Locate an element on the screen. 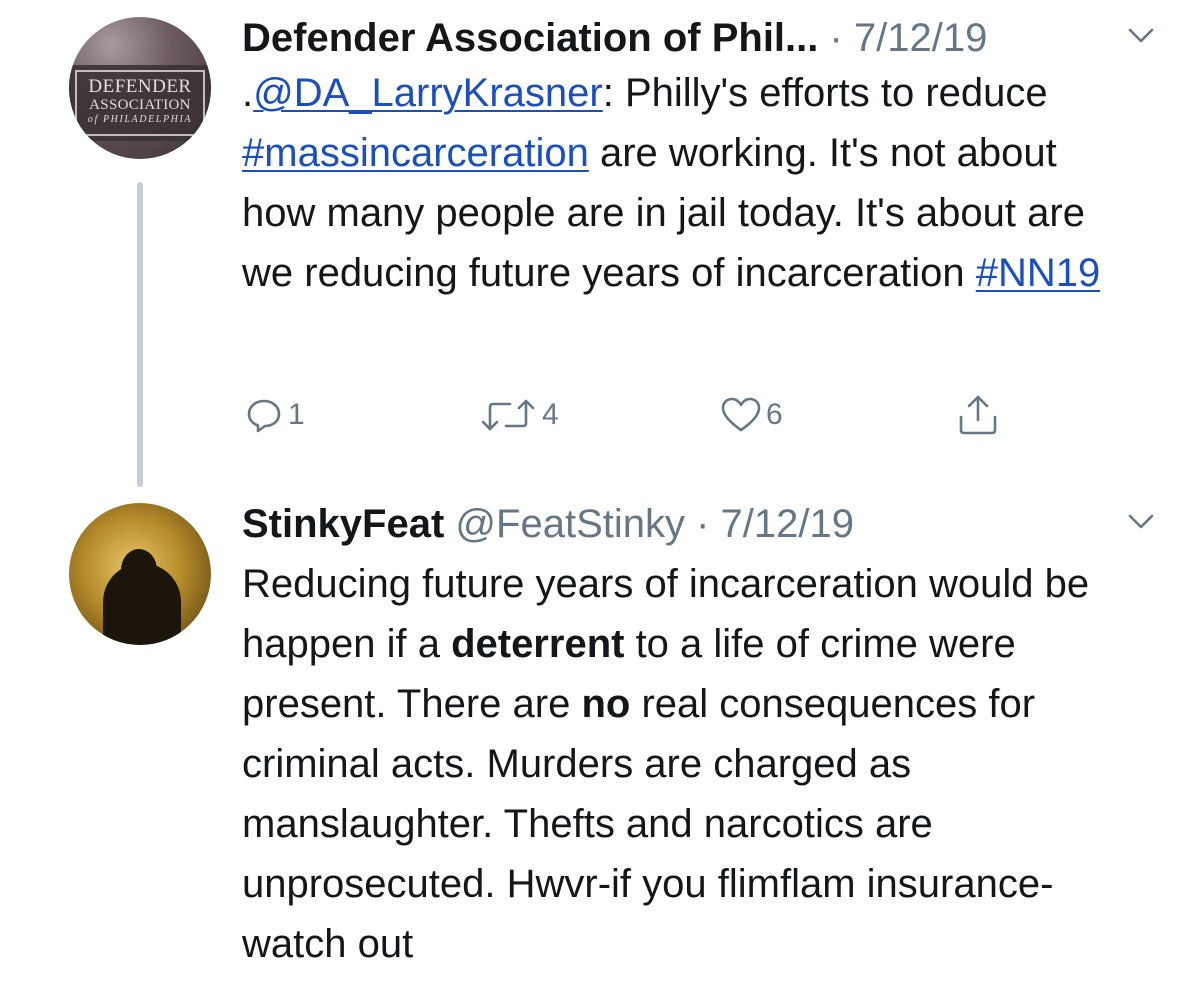  thread-connector-line is located at coordinates (140, 334).